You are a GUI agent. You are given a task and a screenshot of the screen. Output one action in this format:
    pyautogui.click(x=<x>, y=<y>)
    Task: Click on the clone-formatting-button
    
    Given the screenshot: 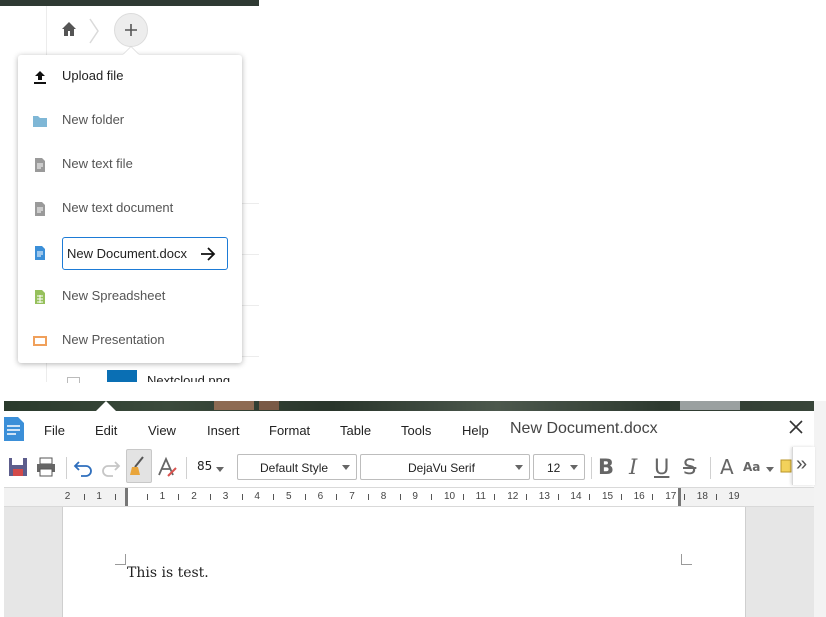 What is the action you would take?
    pyautogui.click(x=139, y=466)
    